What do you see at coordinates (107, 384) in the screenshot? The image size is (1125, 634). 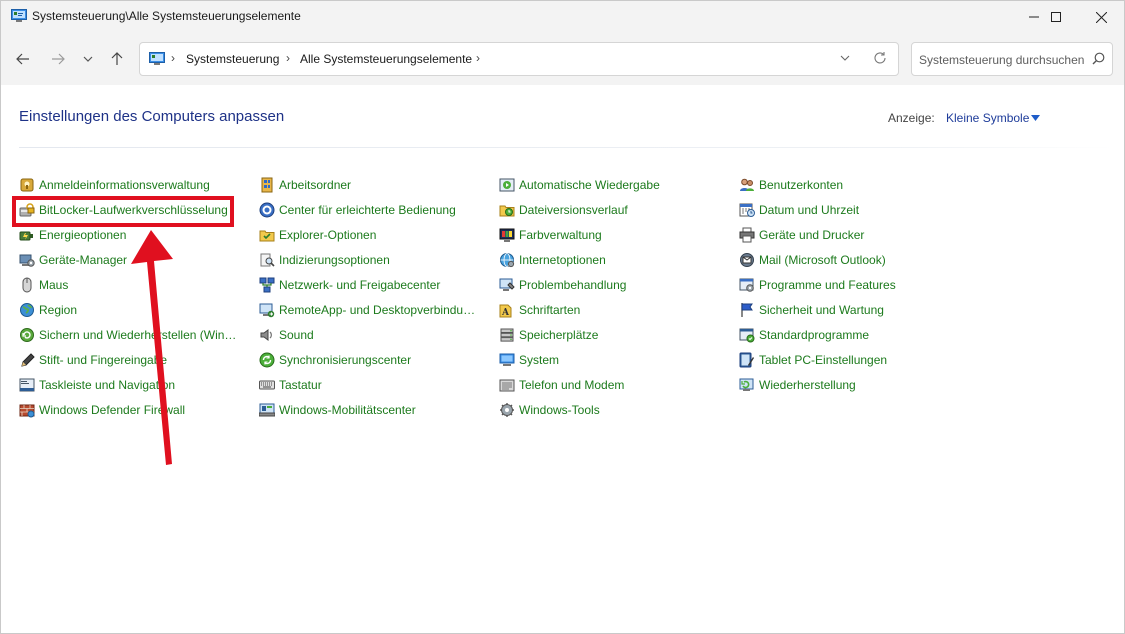 I see `item-label: Taskleiste und Navigation` at bounding box center [107, 384].